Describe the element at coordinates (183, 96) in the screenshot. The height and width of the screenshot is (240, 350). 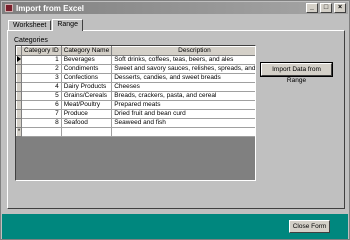
I see `cell-description: Breads, crackers, pasta, and cereal` at that location.